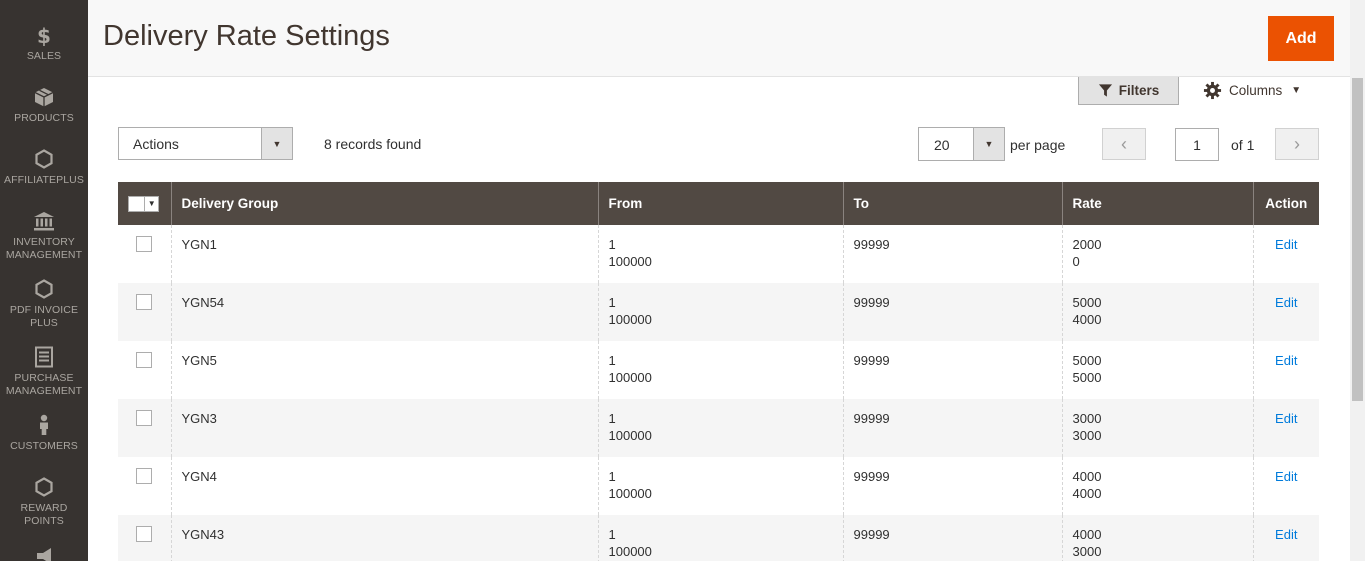 This screenshot has height=561, width=1365. I want to click on sidebar-item-label: PDF INVOICE PLUS, so click(44, 316).